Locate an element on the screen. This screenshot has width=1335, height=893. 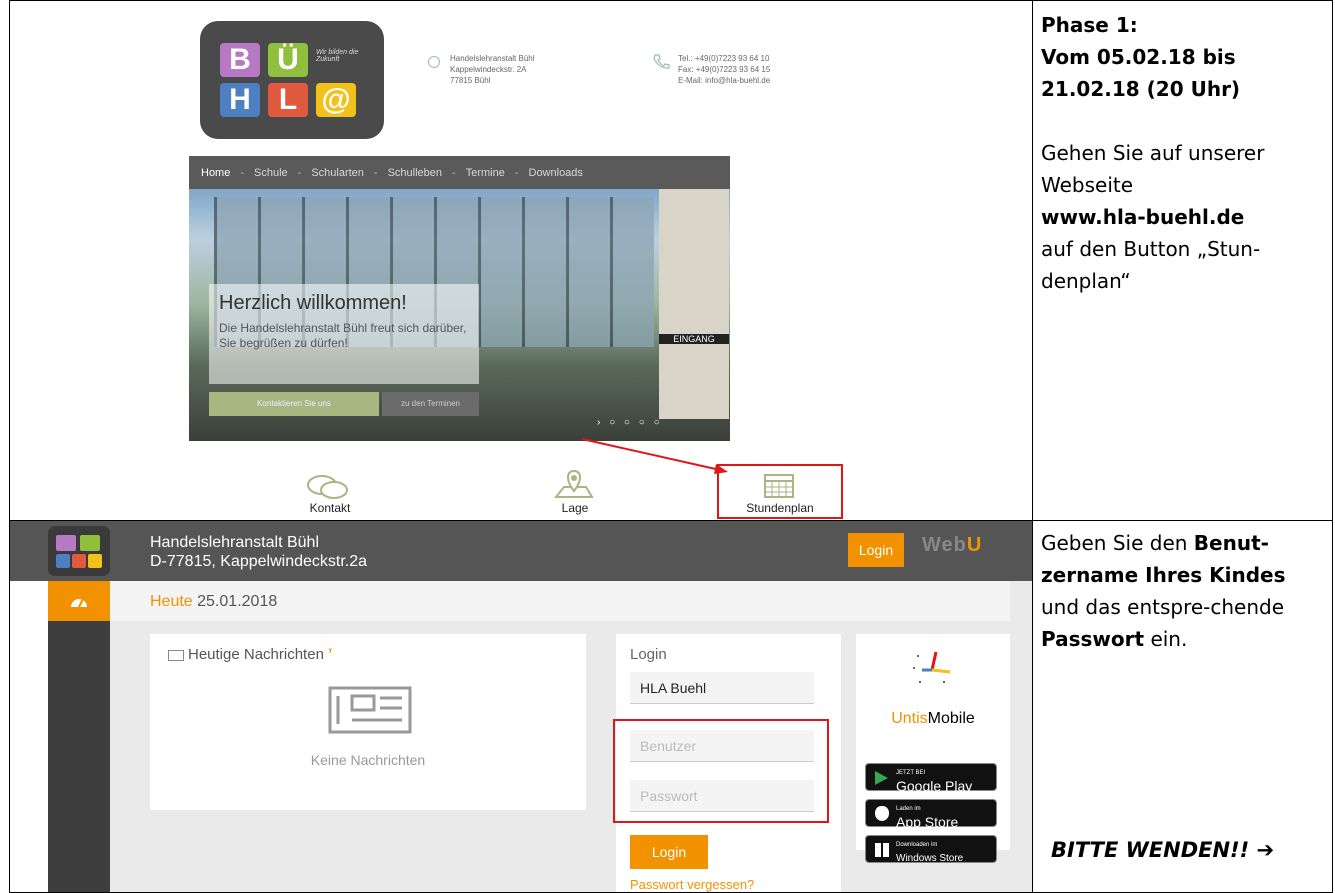
building-pillar is located at coordinates (694, 304).